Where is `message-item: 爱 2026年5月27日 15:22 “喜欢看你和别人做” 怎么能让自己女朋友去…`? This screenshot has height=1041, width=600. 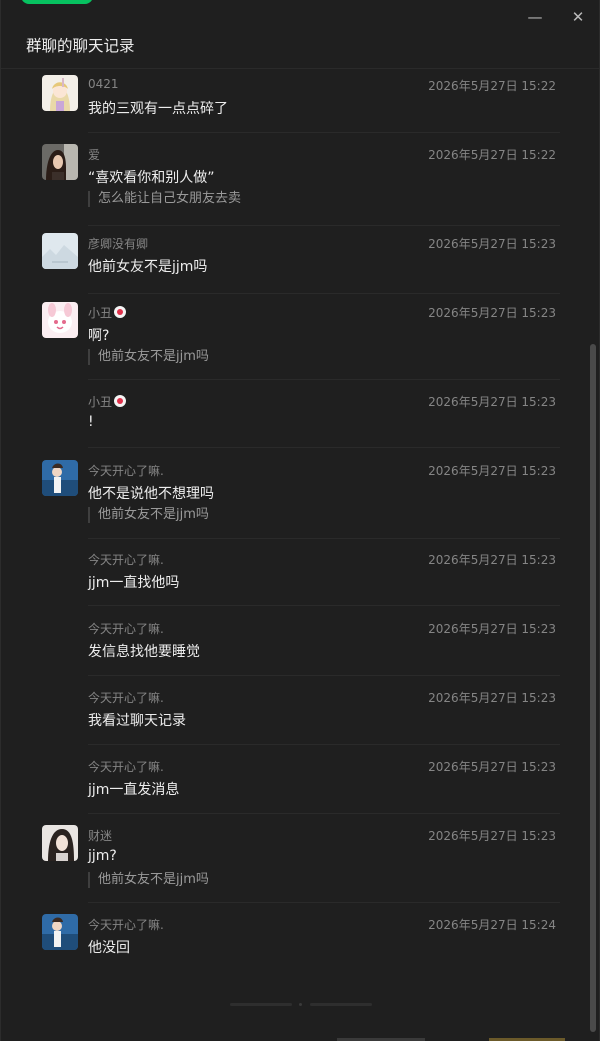
message-item: 爱 2026年5月27日 15:22 “喜欢看你和别人做” 怎么能让自己女朋友去… is located at coordinates (299, 180).